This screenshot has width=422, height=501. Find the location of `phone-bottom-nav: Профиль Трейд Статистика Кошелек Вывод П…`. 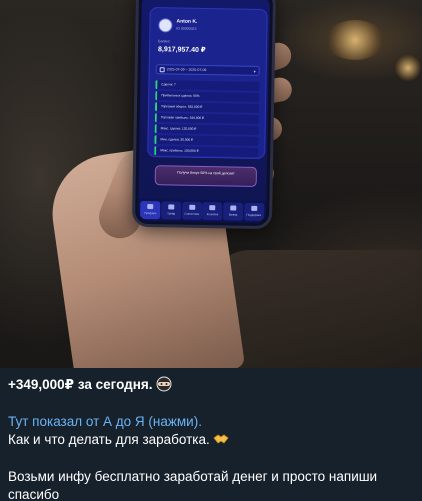

phone-bottom-nav: Профиль Трейд Статистика Кошелек Вывод П… is located at coordinates (202, 211).